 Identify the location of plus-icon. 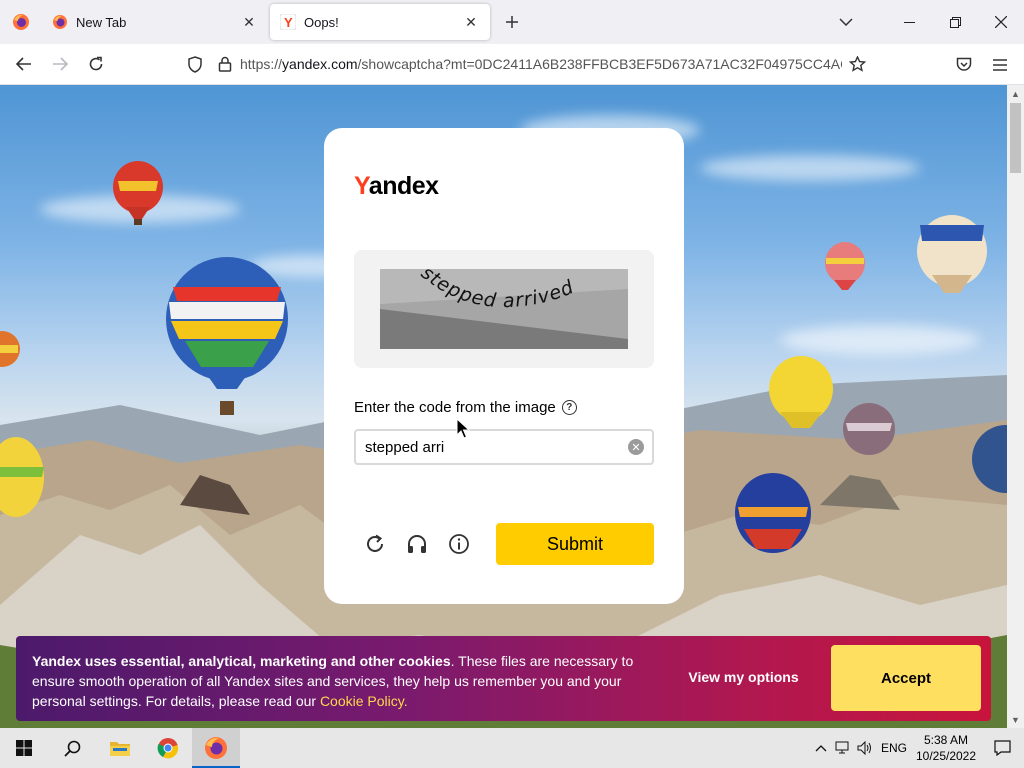
(512, 22).